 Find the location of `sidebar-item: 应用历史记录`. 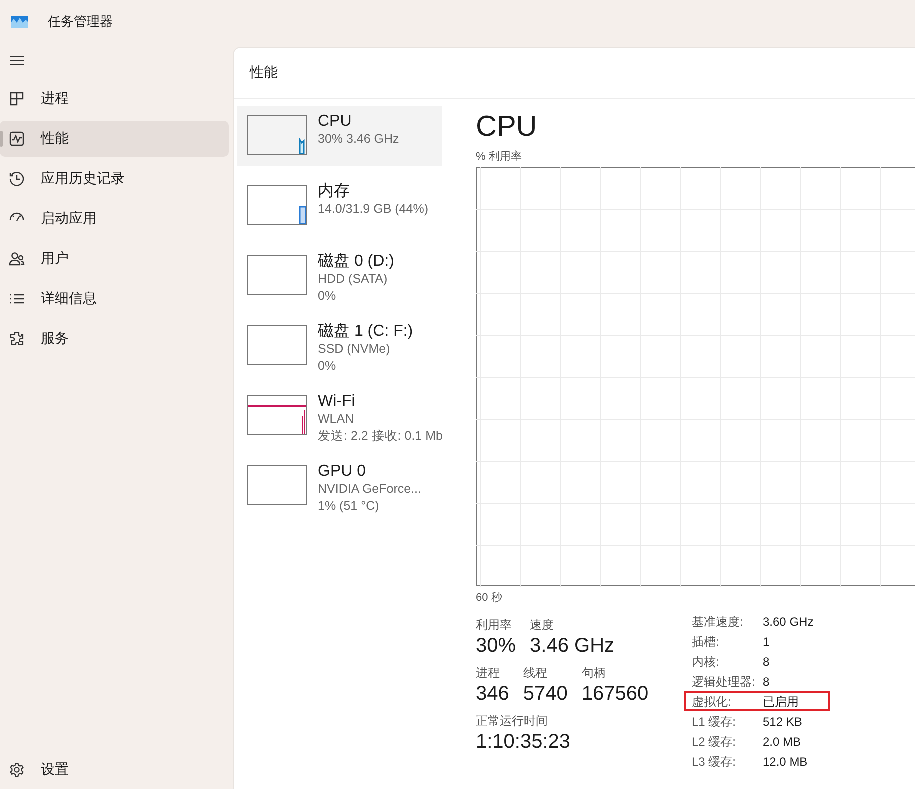

sidebar-item: 应用历史记录 is located at coordinates (114, 179).